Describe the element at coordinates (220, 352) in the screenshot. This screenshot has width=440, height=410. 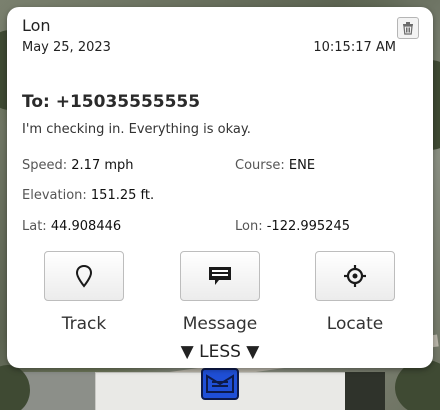
I see `less-toggle: ▼ LESS ▼` at that location.